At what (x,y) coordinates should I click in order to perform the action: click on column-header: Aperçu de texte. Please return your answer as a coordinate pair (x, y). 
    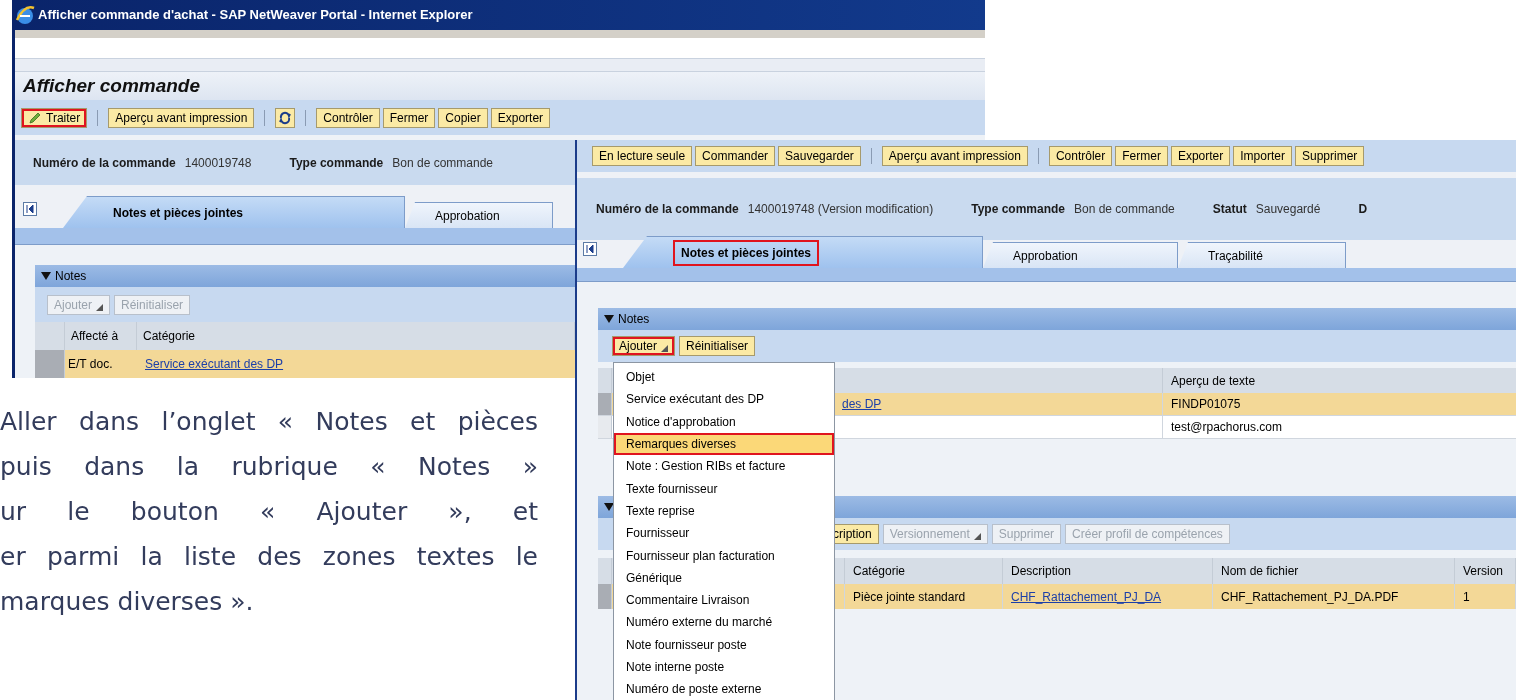
    Looking at the image, I should click on (1339, 380).